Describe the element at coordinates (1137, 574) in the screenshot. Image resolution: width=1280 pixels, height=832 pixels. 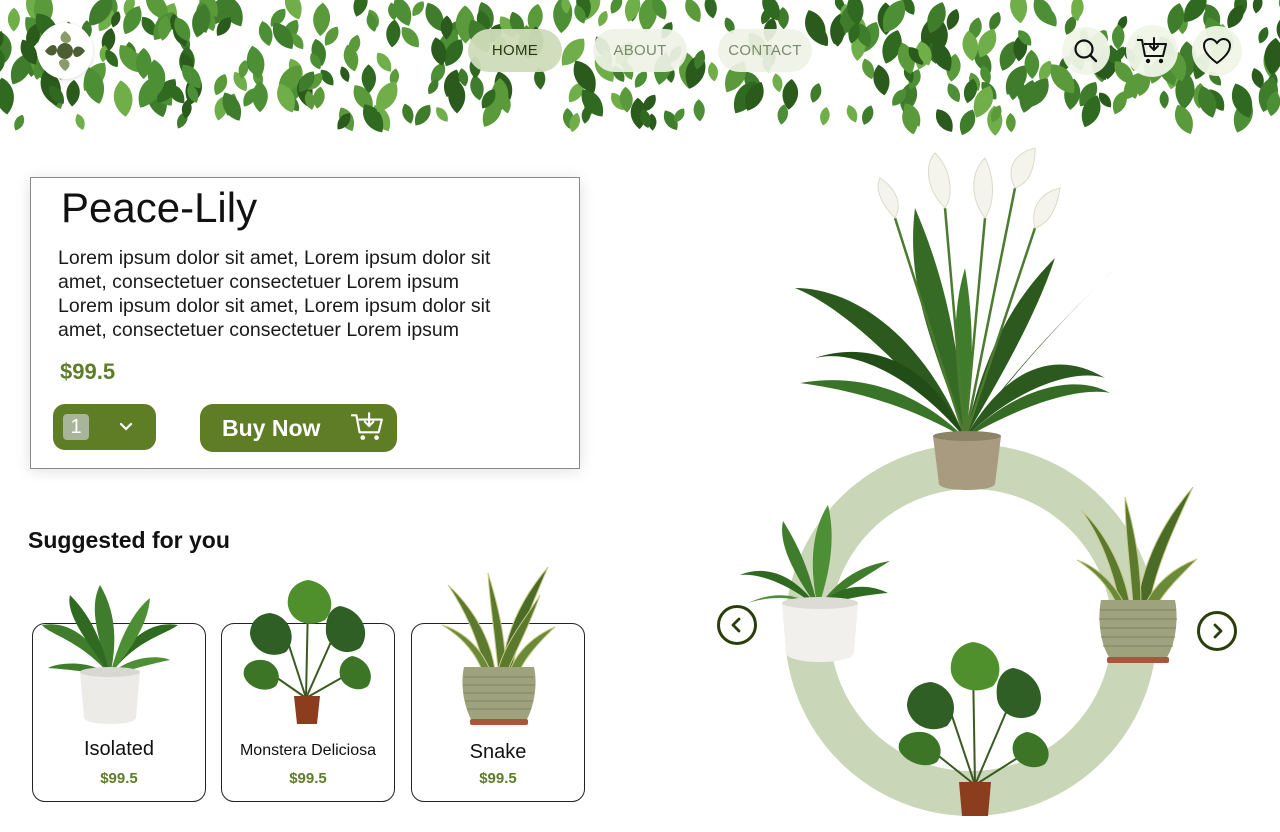
I see `carousel-plant-right-image` at that location.